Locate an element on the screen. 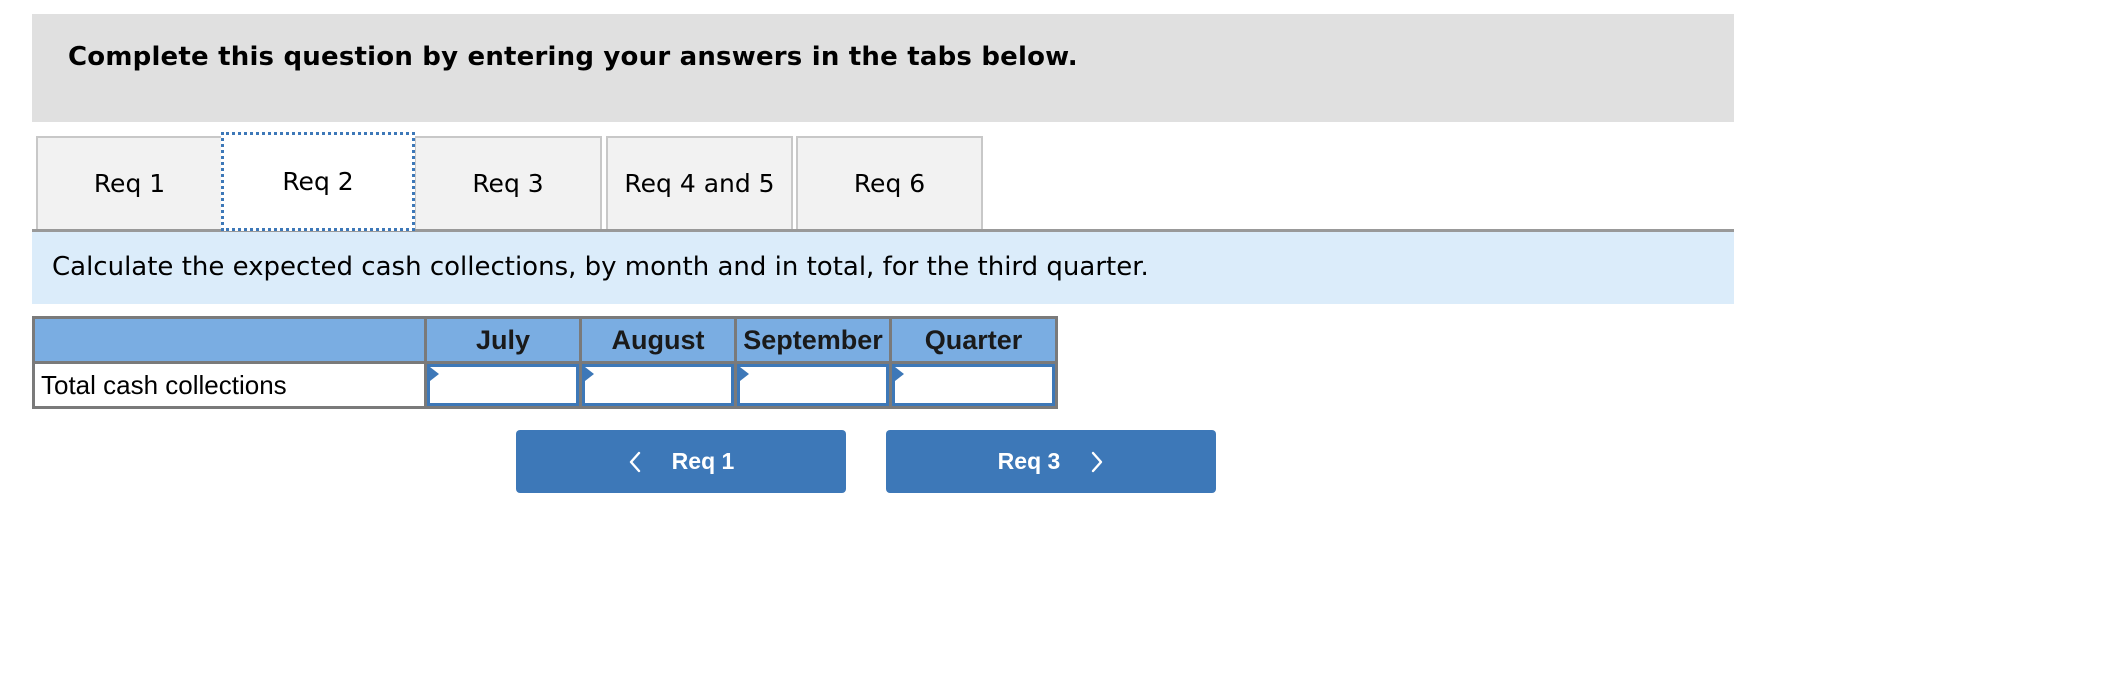 This screenshot has height=688, width=2114. row-label: Total cash collections is located at coordinates (229, 385).